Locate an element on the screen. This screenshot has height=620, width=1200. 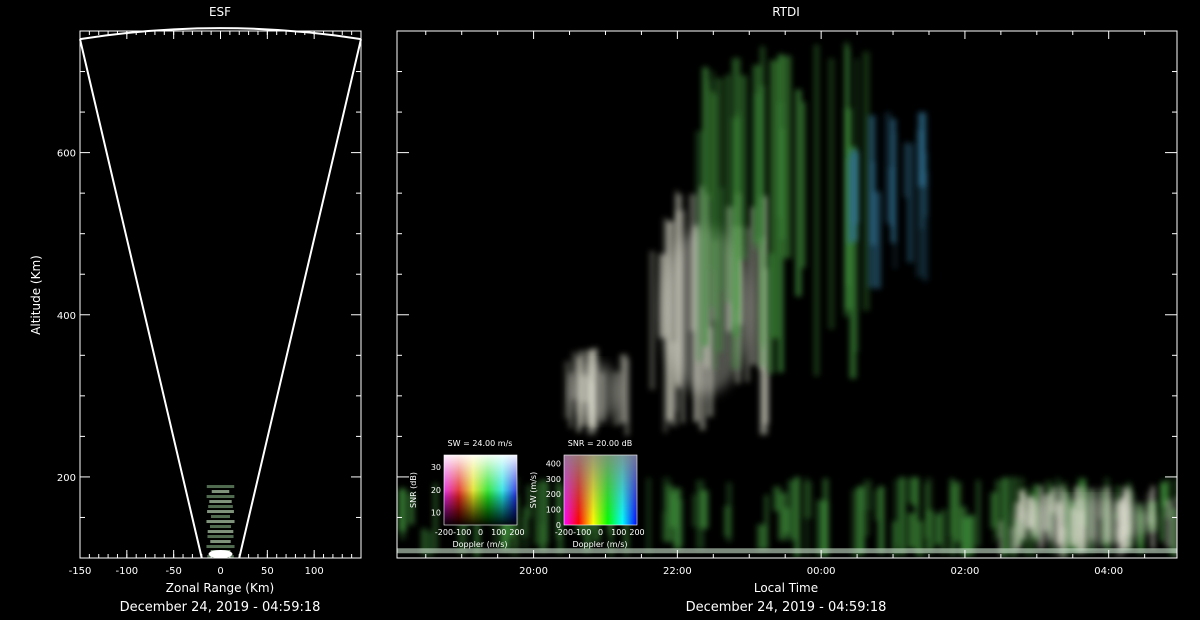
legend-2-x-ticks: -200 -100 0 100 200 is located at coordinates (600, 532).